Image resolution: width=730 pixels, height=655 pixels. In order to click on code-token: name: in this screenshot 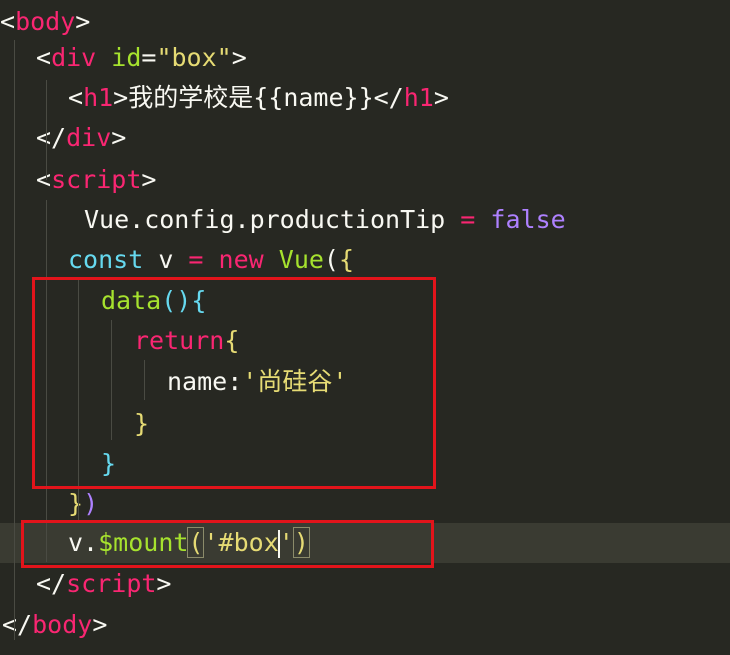, I will do `click(205, 381)`.